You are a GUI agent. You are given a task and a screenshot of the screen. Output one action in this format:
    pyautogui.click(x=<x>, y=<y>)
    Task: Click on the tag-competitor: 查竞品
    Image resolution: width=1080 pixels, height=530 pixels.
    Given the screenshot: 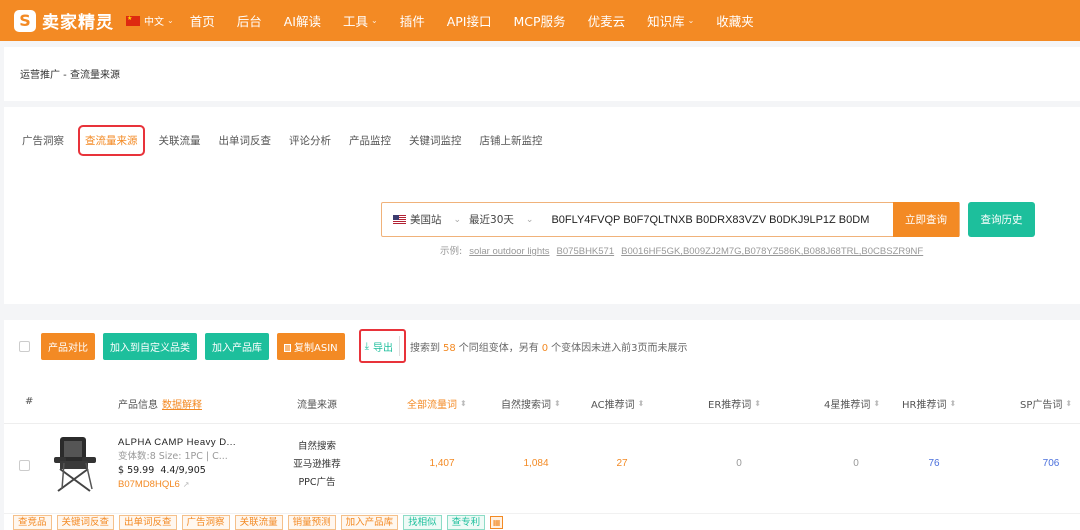 What is the action you would take?
    pyautogui.click(x=32, y=522)
    